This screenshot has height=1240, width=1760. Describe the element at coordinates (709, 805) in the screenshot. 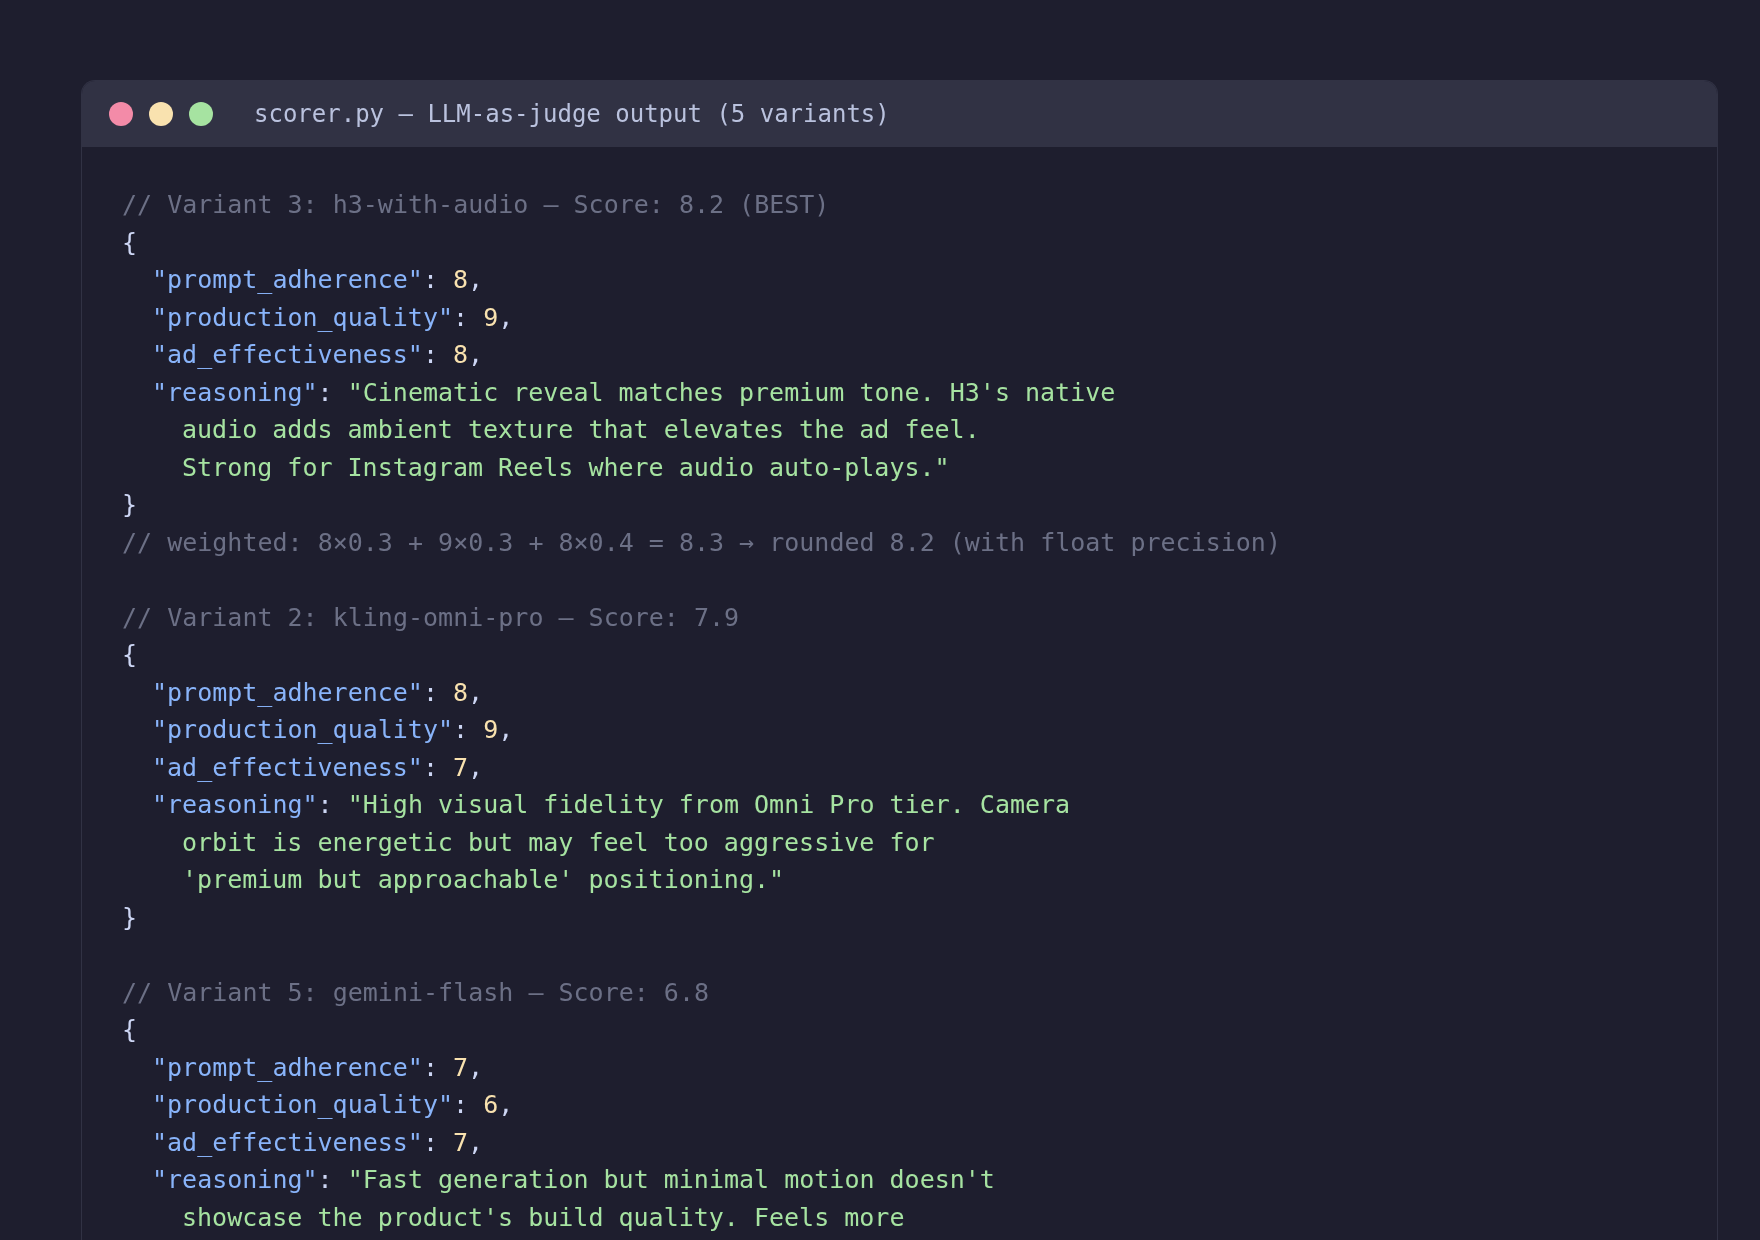

I see `json-string: "High visual fidelity from Omni Pro tier. Camera` at that location.